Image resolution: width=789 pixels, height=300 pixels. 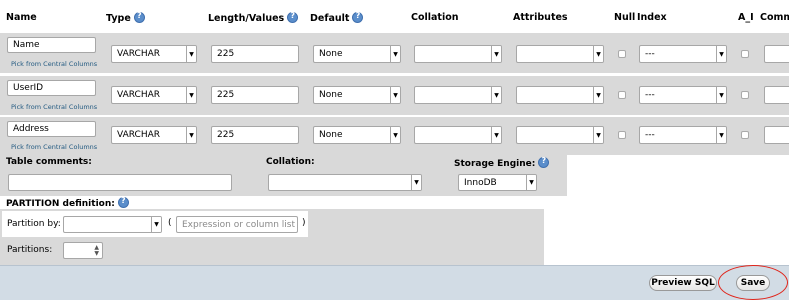 I want to click on header-length-label: Length/Values, so click(x=246, y=18).